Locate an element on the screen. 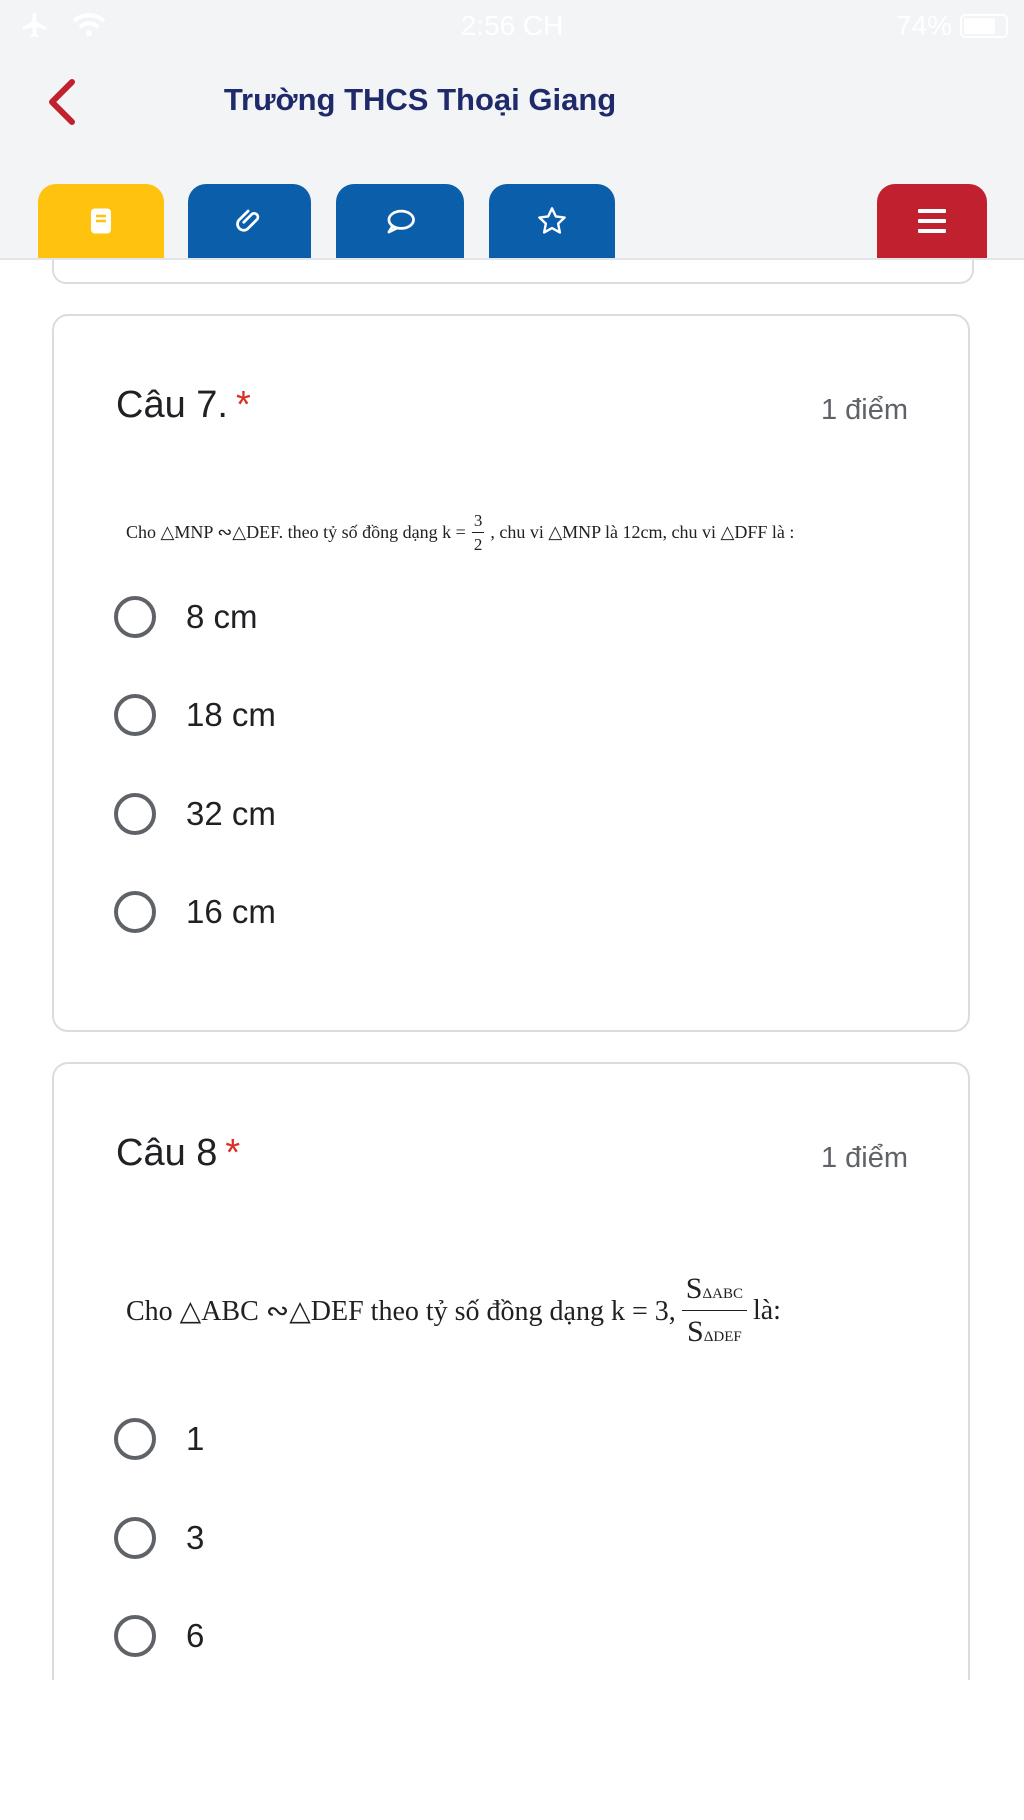 This screenshot has height=1820, width=1024. fraction-numerator-main: S is located at coordinates (694, 1288).